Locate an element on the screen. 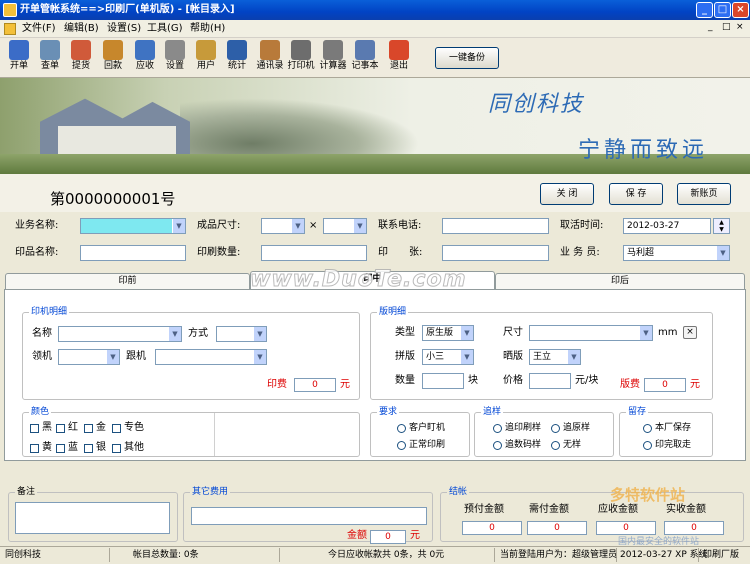 The width and height of the screenshot is (750, 564). size-height-select: ▼ is located at coordinates (345, 226).